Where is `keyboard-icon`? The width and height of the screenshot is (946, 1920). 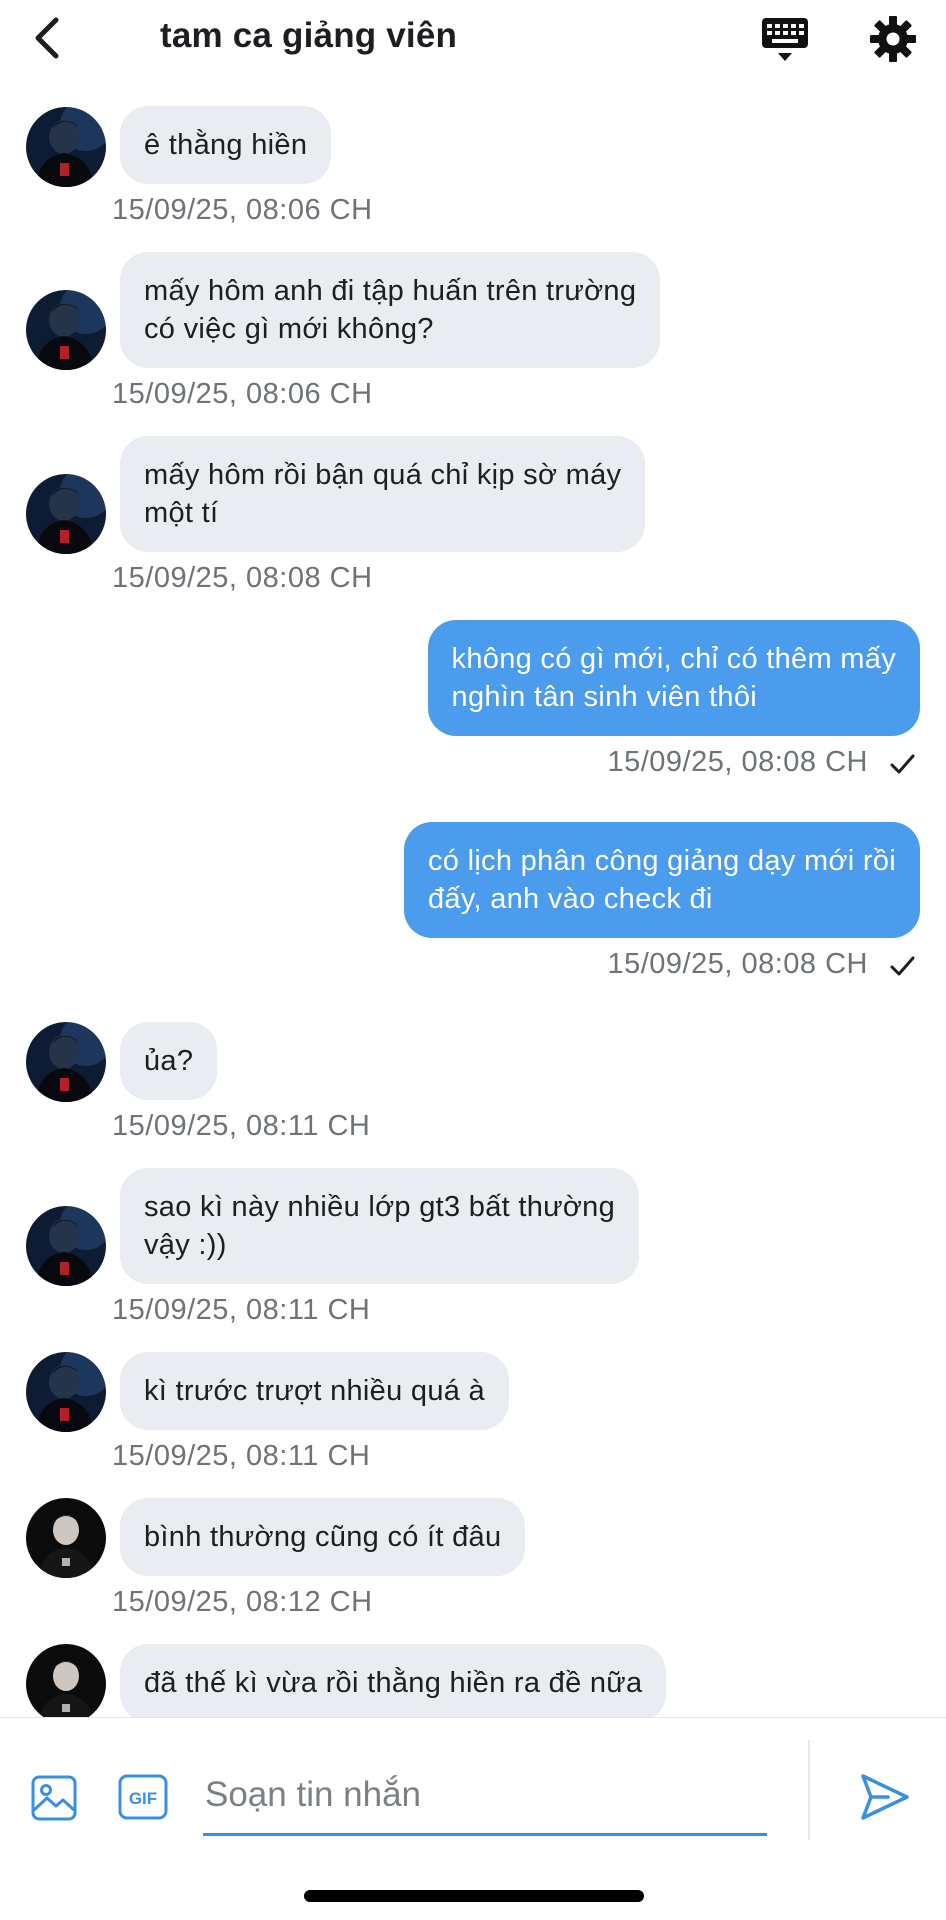
keyboard-icon is located at coordinates (785, 39).